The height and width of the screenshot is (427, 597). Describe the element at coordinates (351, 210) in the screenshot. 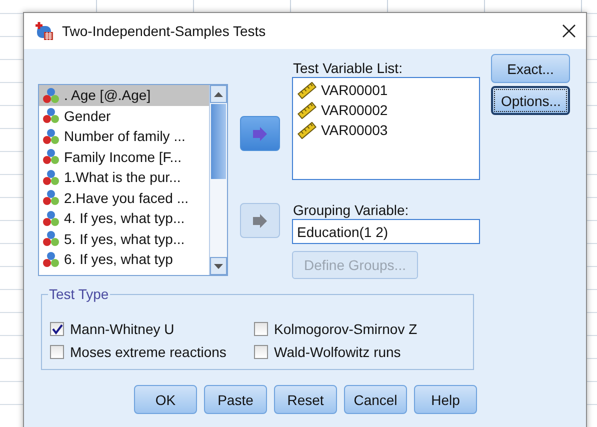

I see `field-label: Grouping Variable:` at that location.